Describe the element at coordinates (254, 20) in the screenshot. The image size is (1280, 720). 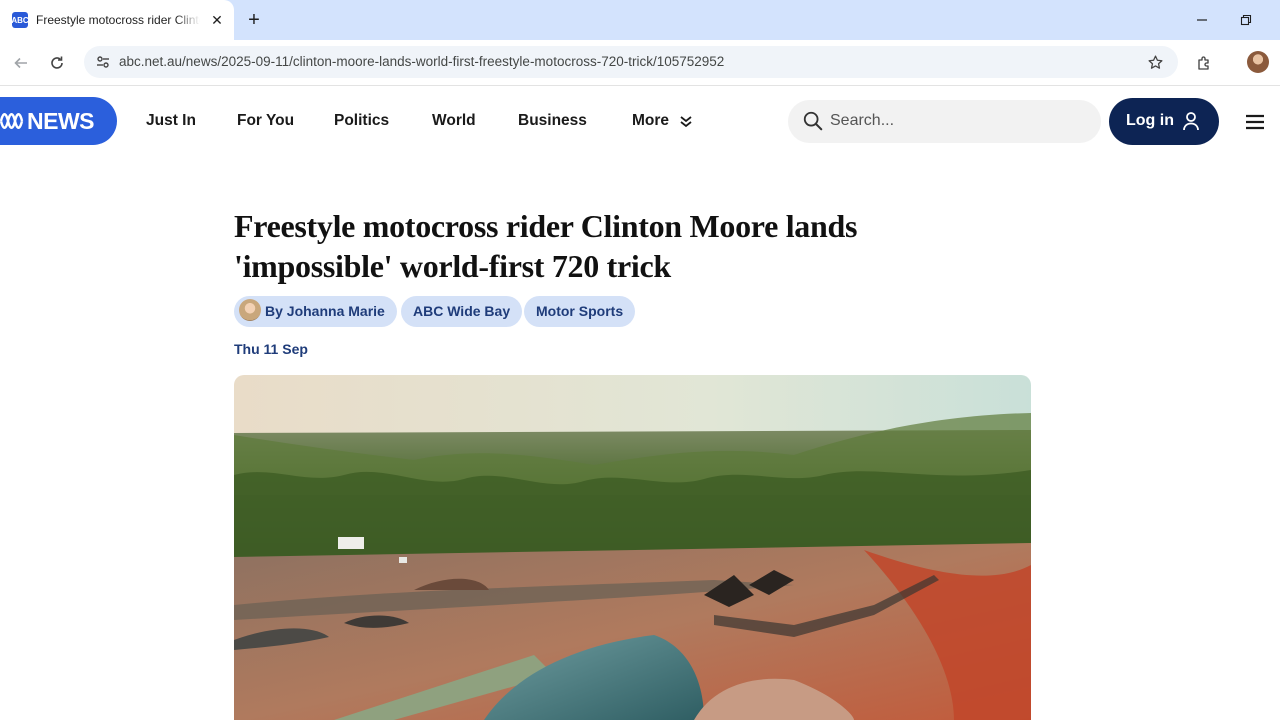
I see `new-tab-button: +` at that location.